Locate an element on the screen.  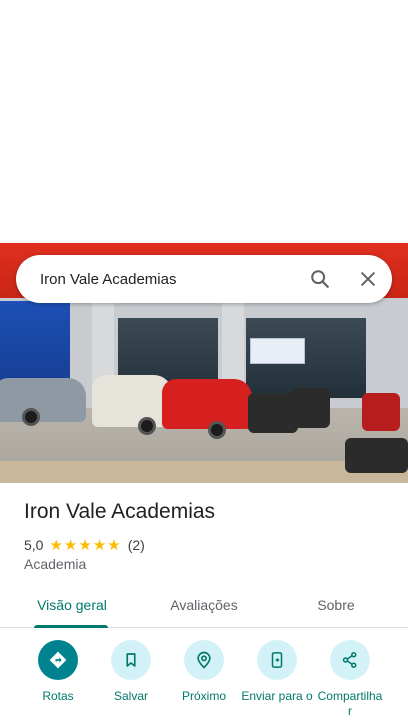
action-label: Rotas is located at coordinates (58, 696).